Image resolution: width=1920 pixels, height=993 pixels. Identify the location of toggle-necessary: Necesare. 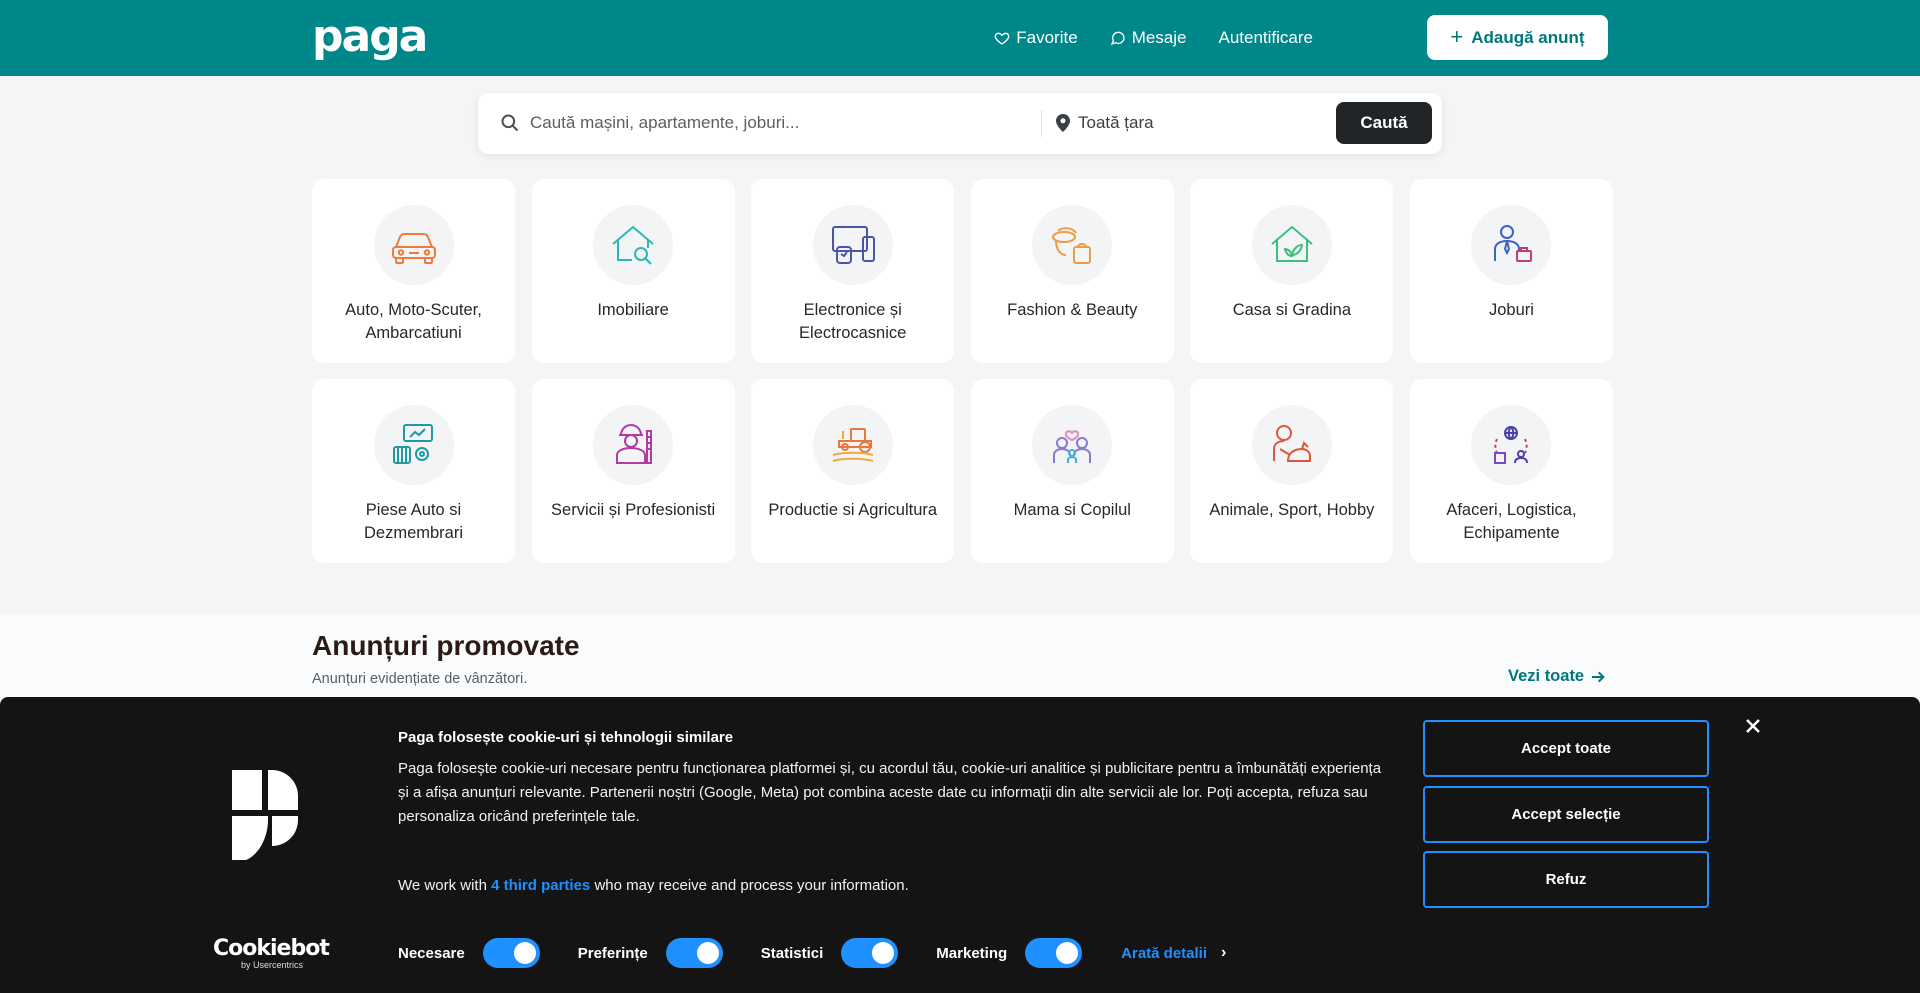
(469, 953).